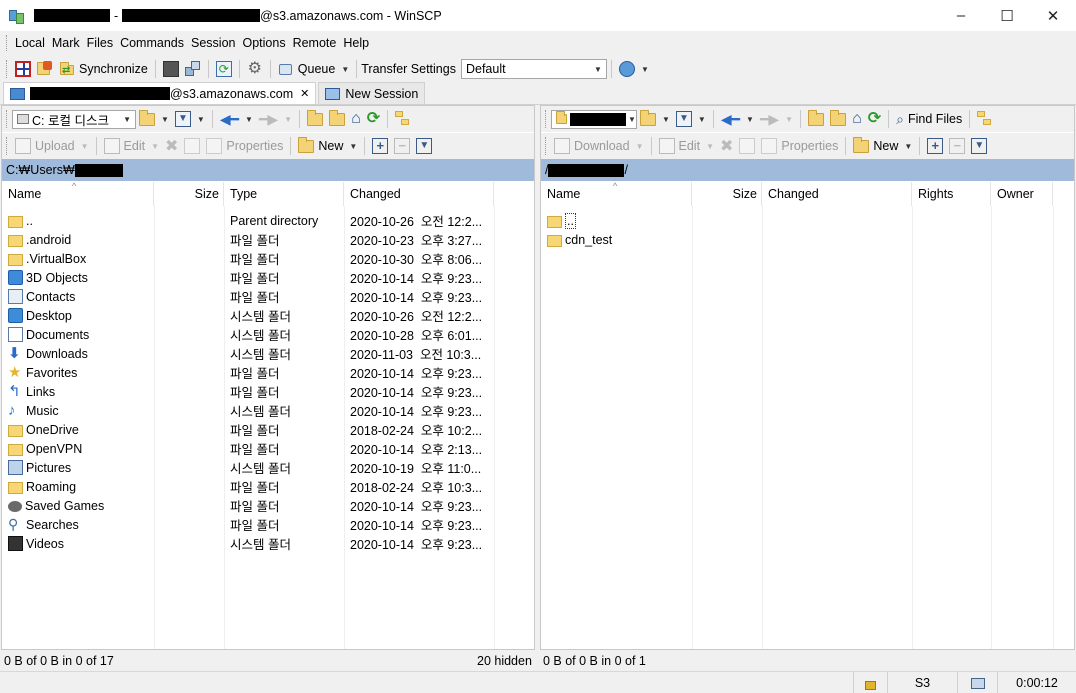 This screenshot has width=1076, height=693. What do you see at coordinates (727, 194) in the screenshot?
I see `remote-col-size: Size` at bounding box center [727, 194].